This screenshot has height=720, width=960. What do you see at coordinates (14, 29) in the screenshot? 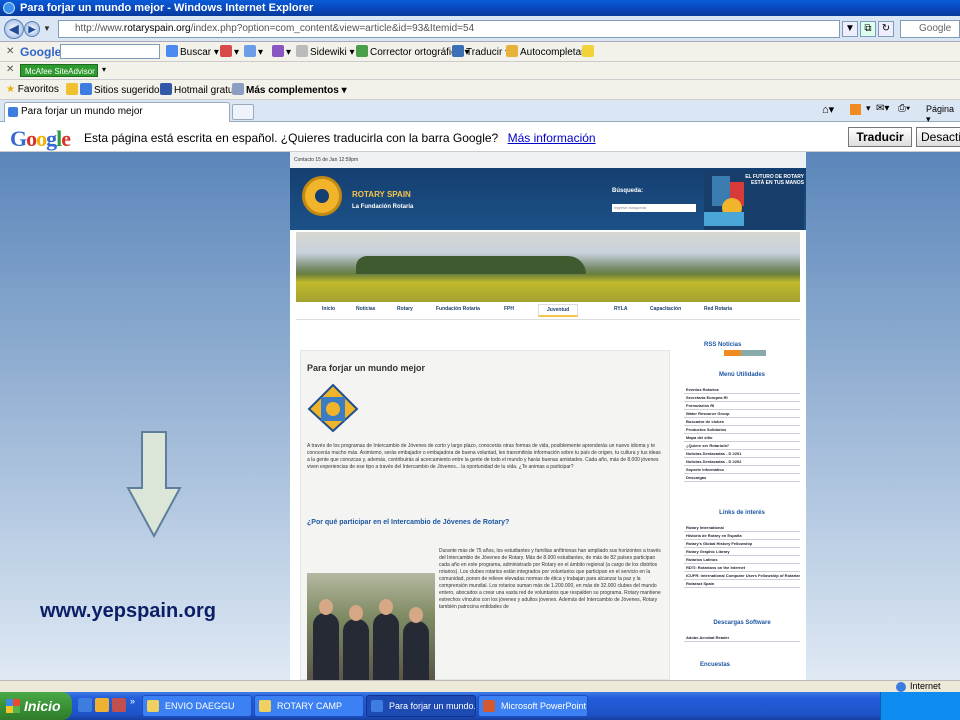
I see `back-button: ◀` at bounding box center [14, 29].